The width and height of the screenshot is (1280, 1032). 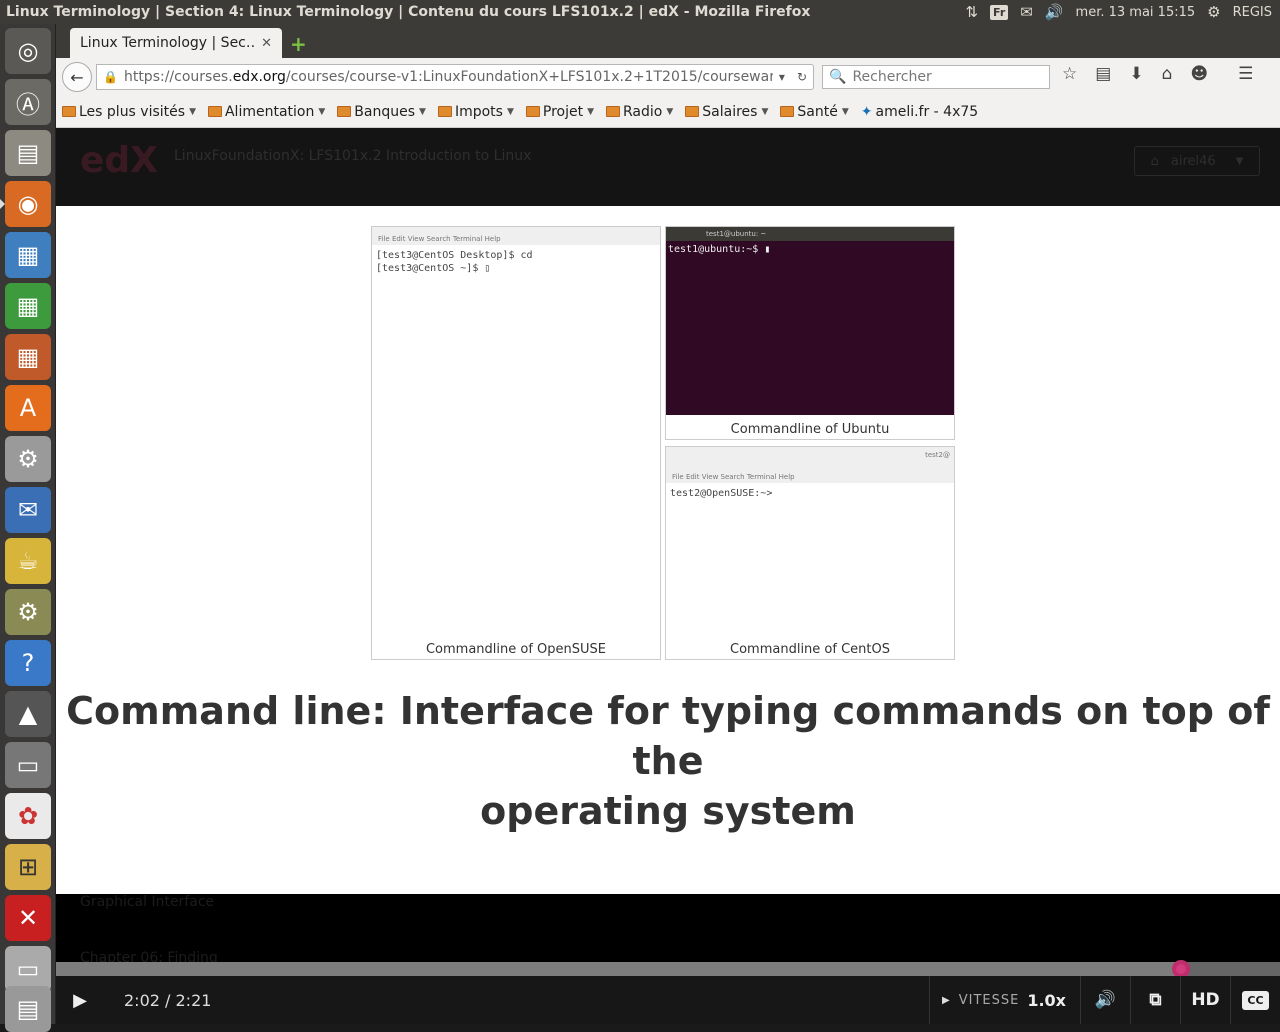 What do you see at coordinates (814, 112) in the screenshot?
I see `bookmark-folder-sante: Santé ▼` at bounding box center [814, 112].